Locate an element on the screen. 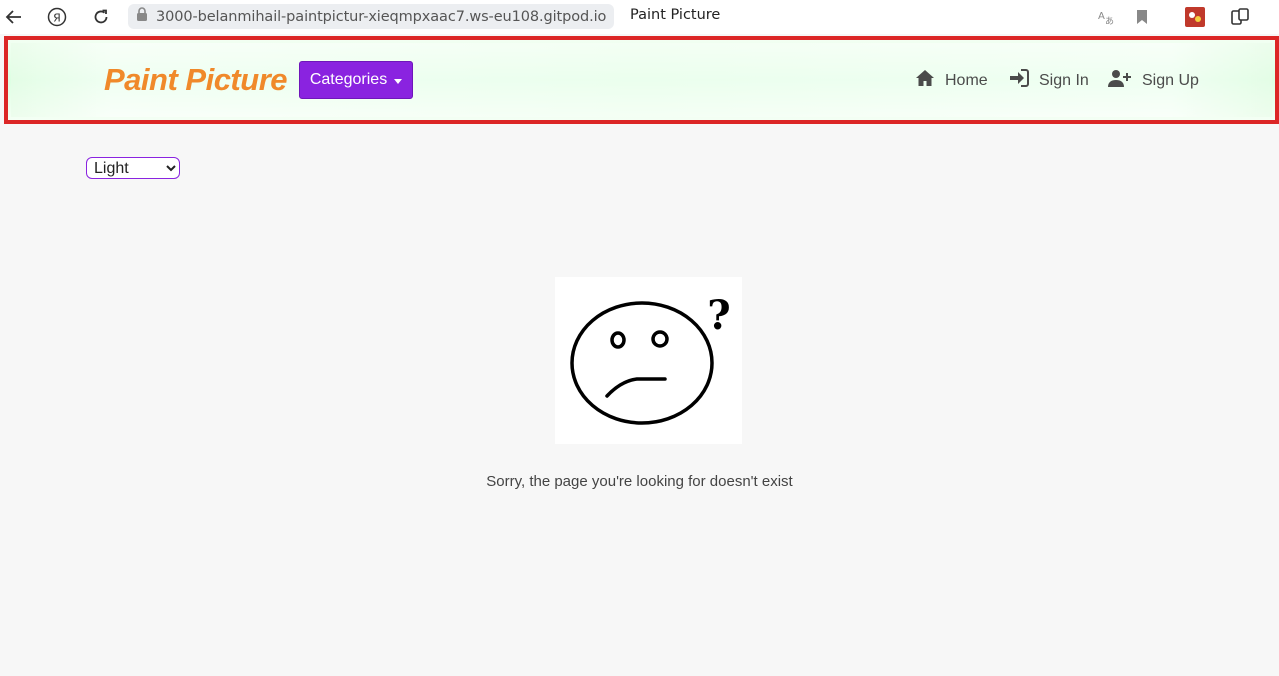 This screenshot has height=676, width=1279. svg-text: Я is located at coordinates (57, 18).